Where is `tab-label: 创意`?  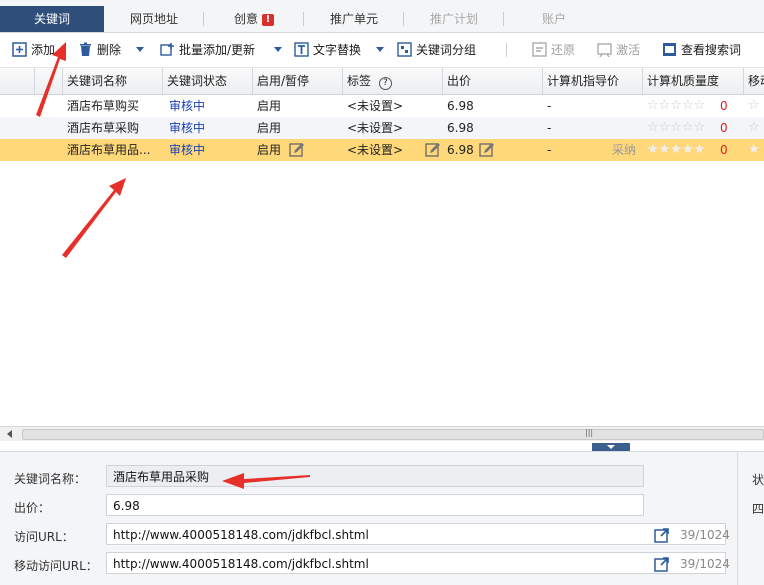 tab-label: 创意 is located at coordinates (245, 19).